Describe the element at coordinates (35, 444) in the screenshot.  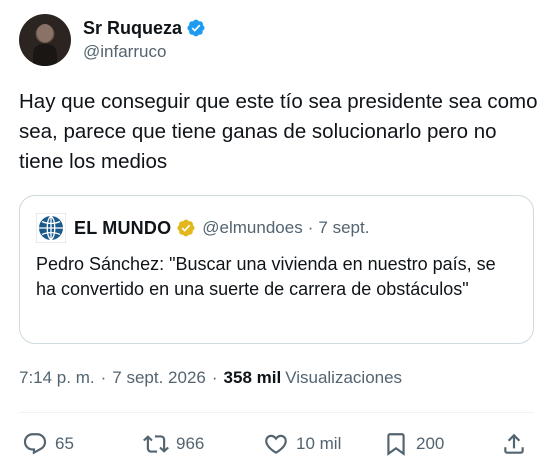
I see `reply-icon` at that location.